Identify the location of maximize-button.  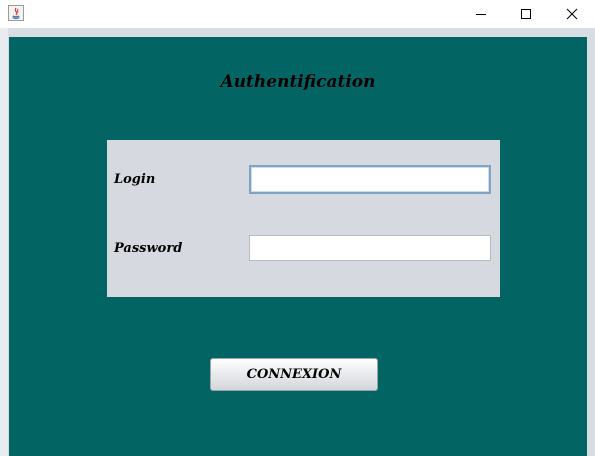
(526, 14).